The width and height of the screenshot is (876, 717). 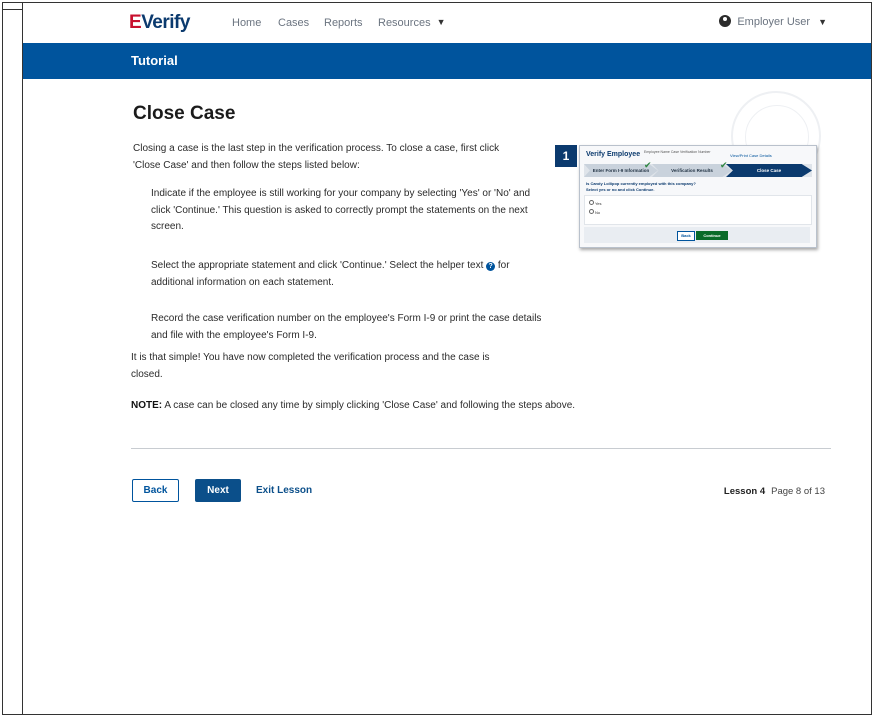 What do you see at coordinates (686, 236) in the screenshot?
I see `thumbnail-back-button: Back` at bounding box center [686, 236].